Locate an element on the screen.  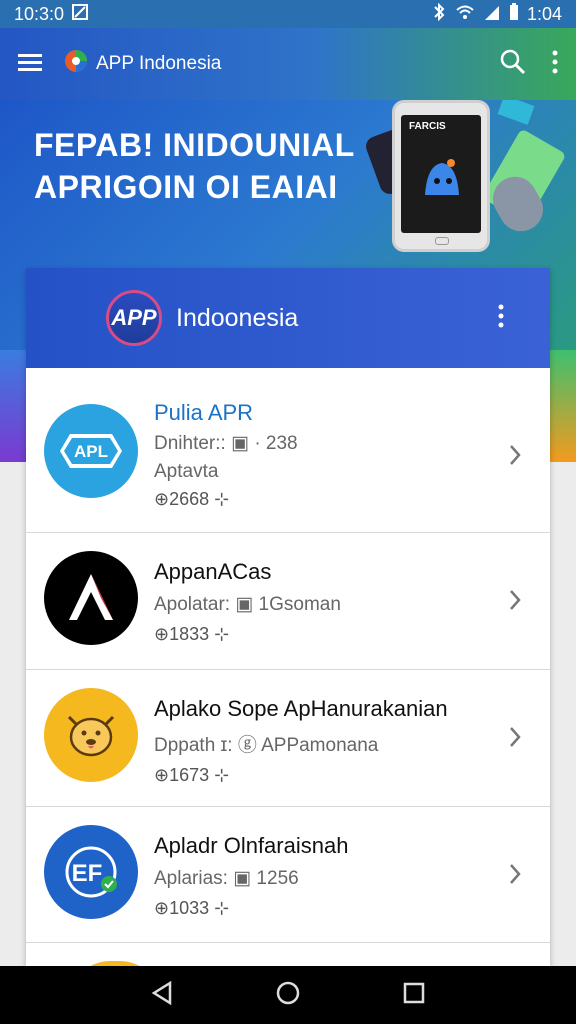
sim-icon is located at coordinates (80, 14).